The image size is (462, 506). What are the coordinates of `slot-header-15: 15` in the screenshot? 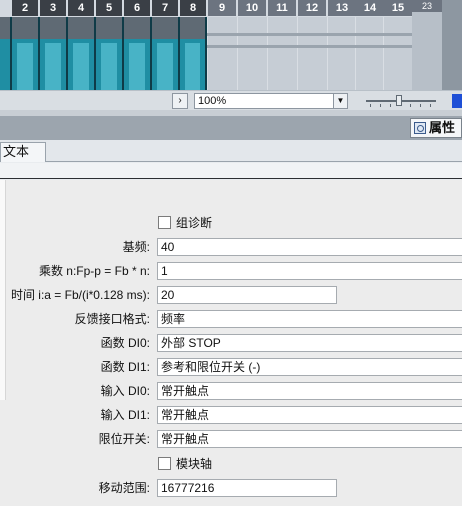 It's located at (398, 8).